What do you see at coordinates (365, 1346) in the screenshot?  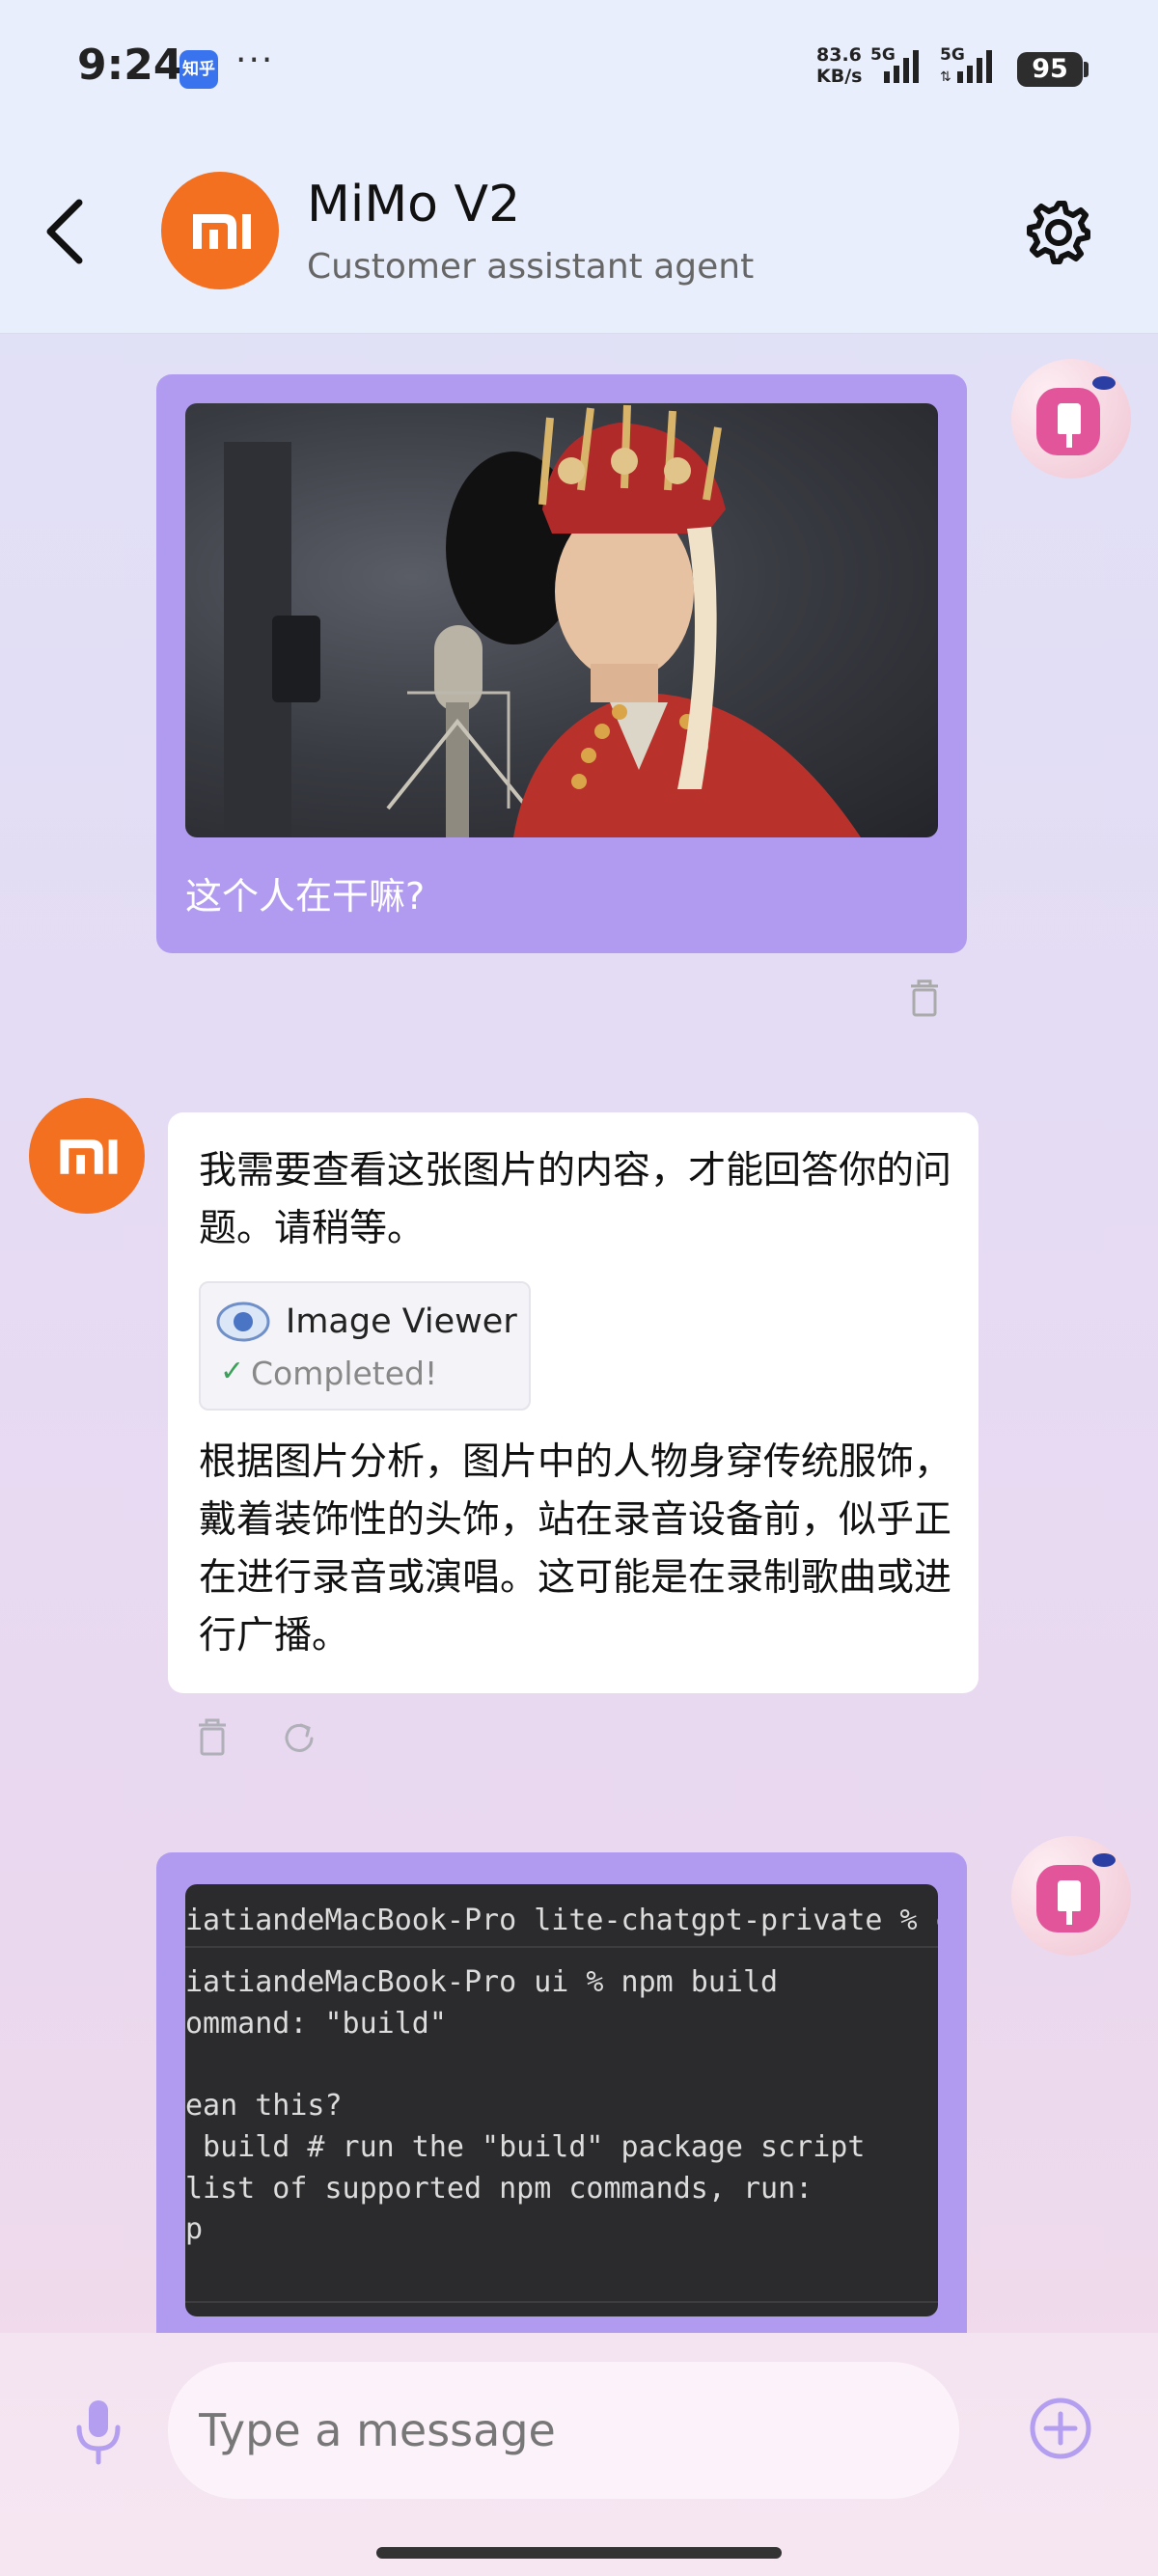 I see `tool-call-card: Image Viewer ✓ Completed!` at bounding box center [365, 1346].